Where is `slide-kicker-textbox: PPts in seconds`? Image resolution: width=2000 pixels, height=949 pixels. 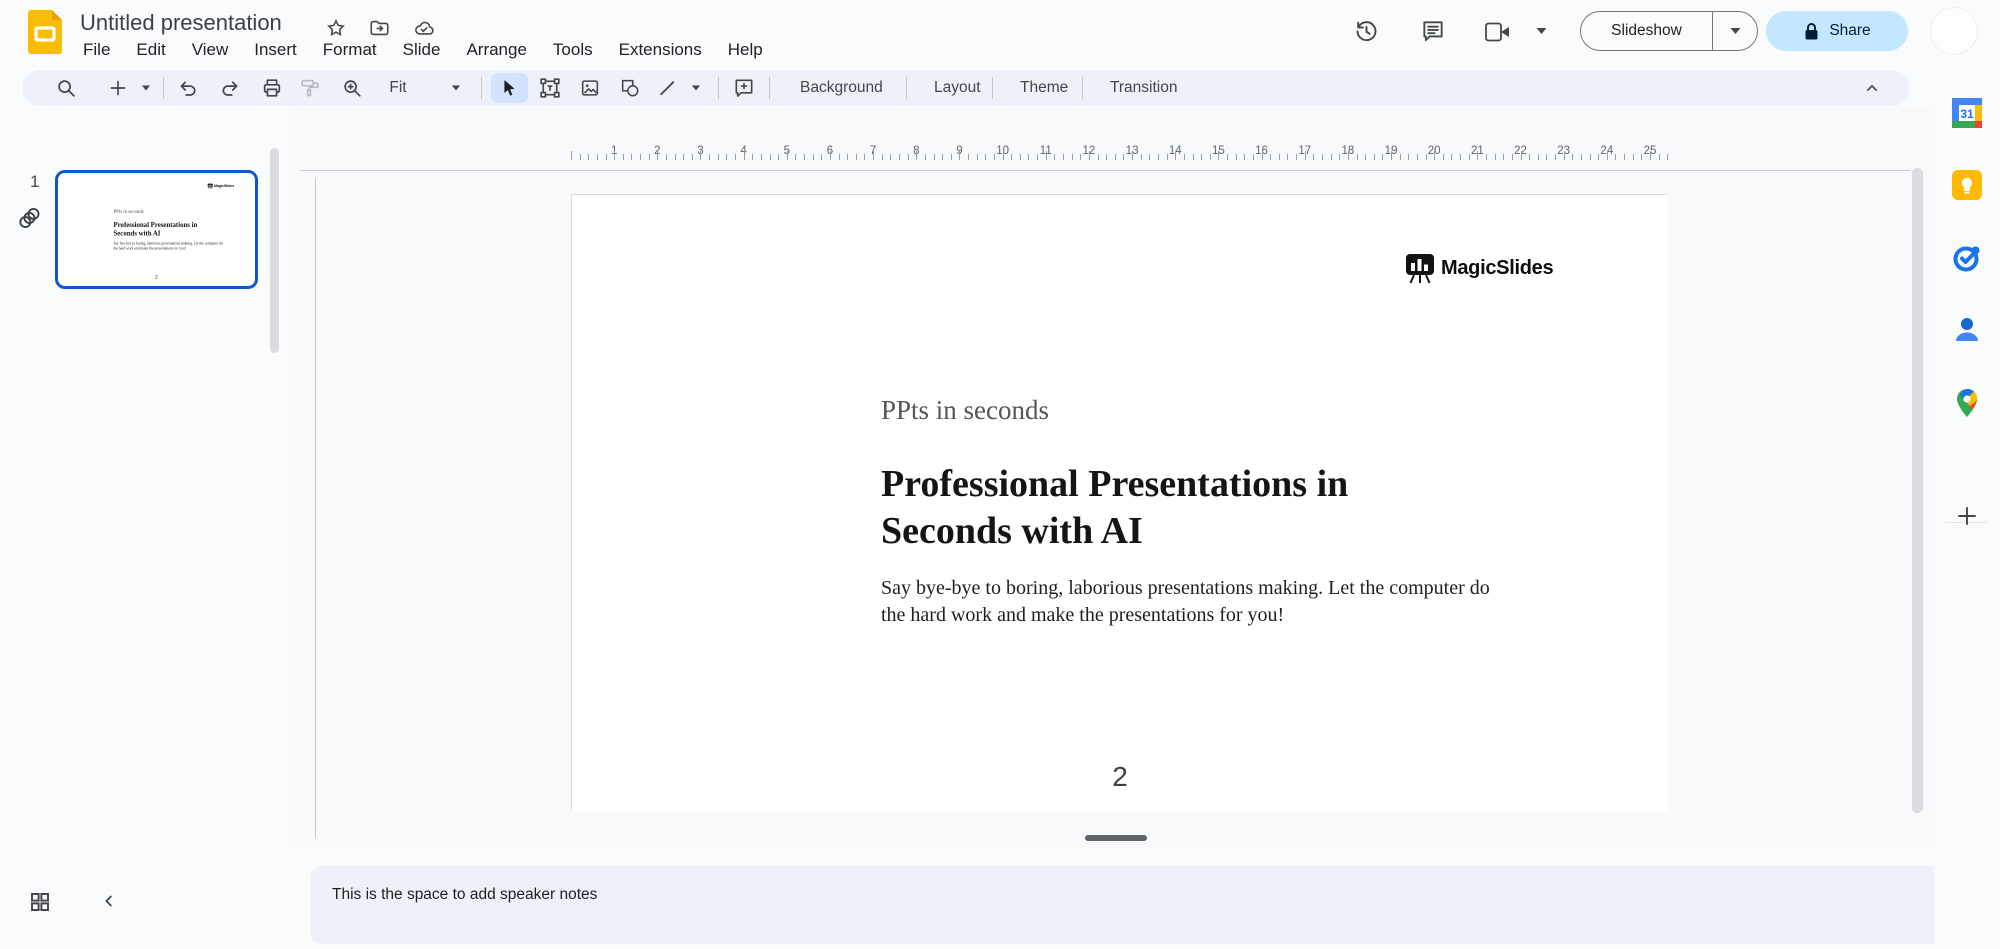 slide-kicker-textbox: PPts in seconds is located at coordinates (965, 410).